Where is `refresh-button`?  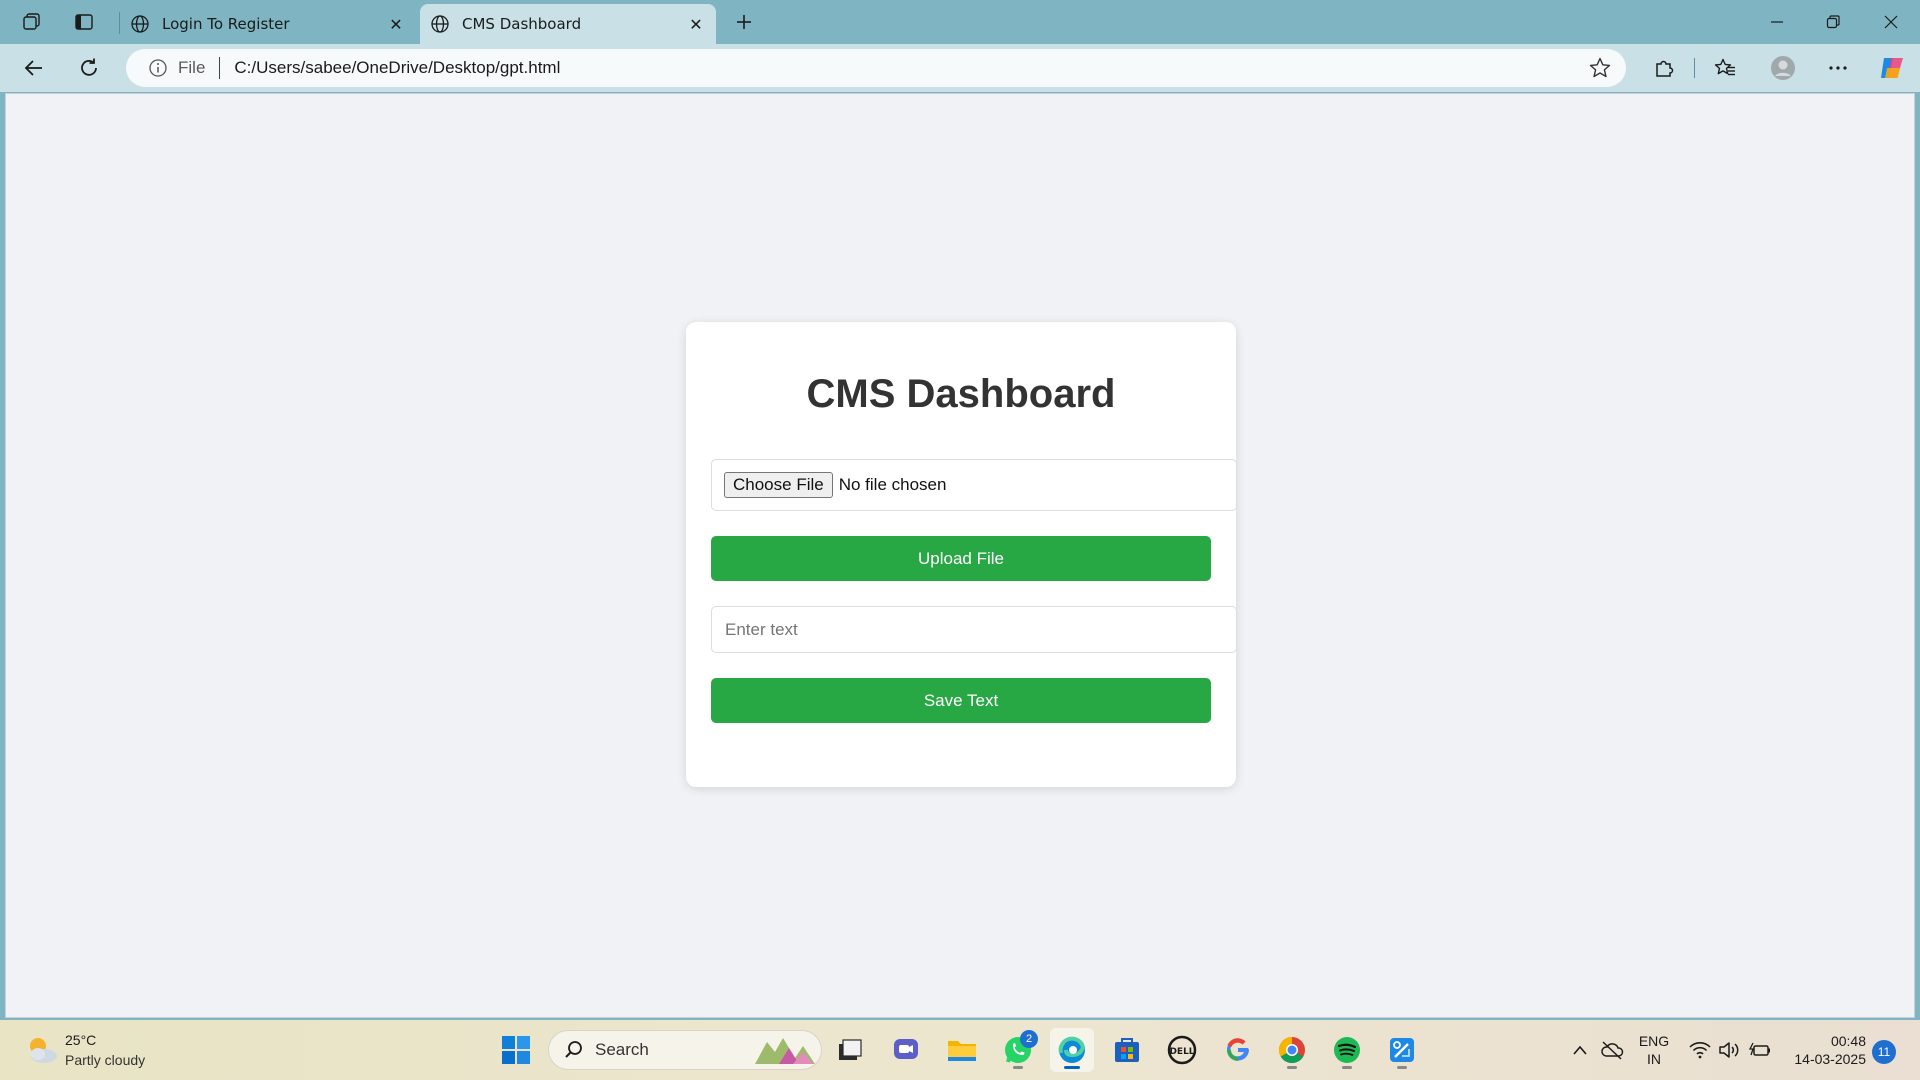 refresh-button is located at coordinates (89, 68).